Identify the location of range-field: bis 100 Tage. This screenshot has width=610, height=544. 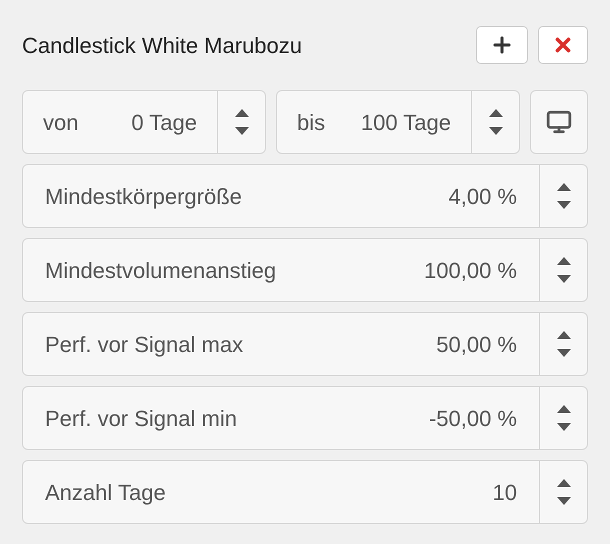
(374, 122).